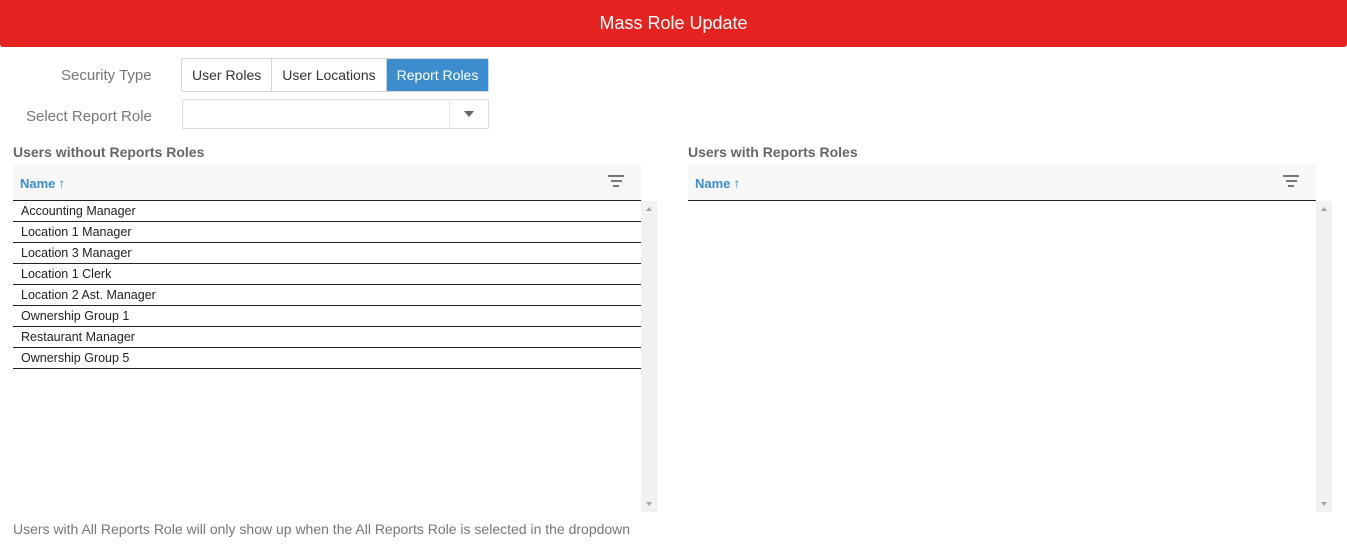  What do you see at coordinates (713, 183) in the screenshot?
I see `right-name-column-label: Name` at bounding box center [713, 183].